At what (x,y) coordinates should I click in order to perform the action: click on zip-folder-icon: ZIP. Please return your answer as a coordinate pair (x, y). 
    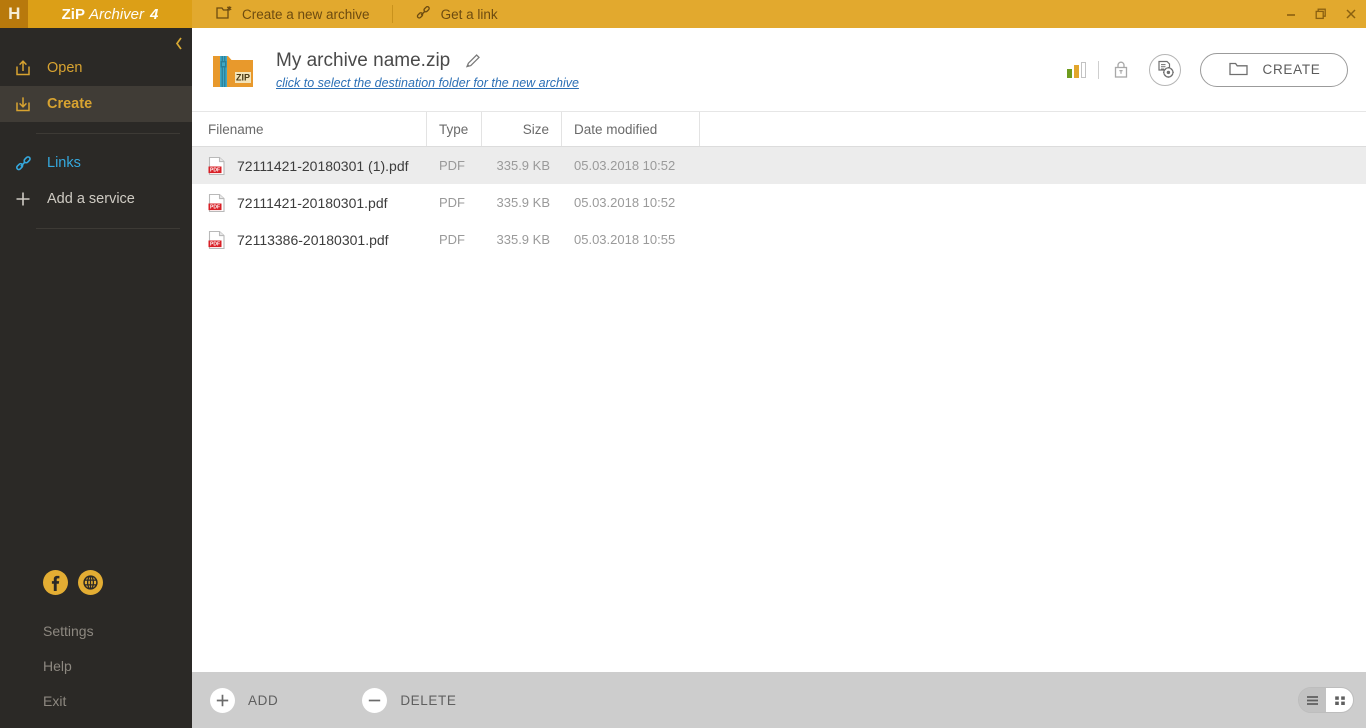
    Looking at the image, I should click on (233, 70).